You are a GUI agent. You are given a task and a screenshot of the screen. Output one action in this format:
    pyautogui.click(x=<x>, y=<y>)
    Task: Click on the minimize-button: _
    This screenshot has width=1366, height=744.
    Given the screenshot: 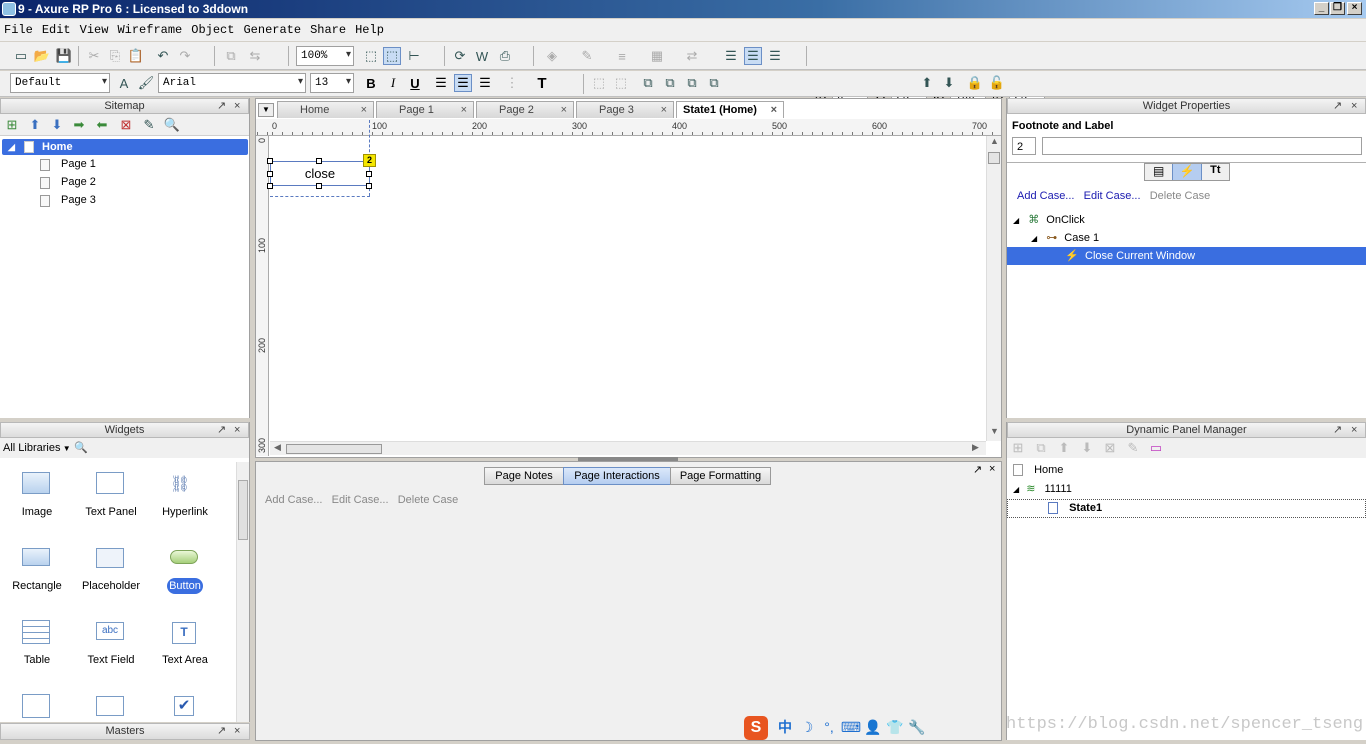 What is the action you would take?
    pyautogui.click(x=1321, y=8)
    